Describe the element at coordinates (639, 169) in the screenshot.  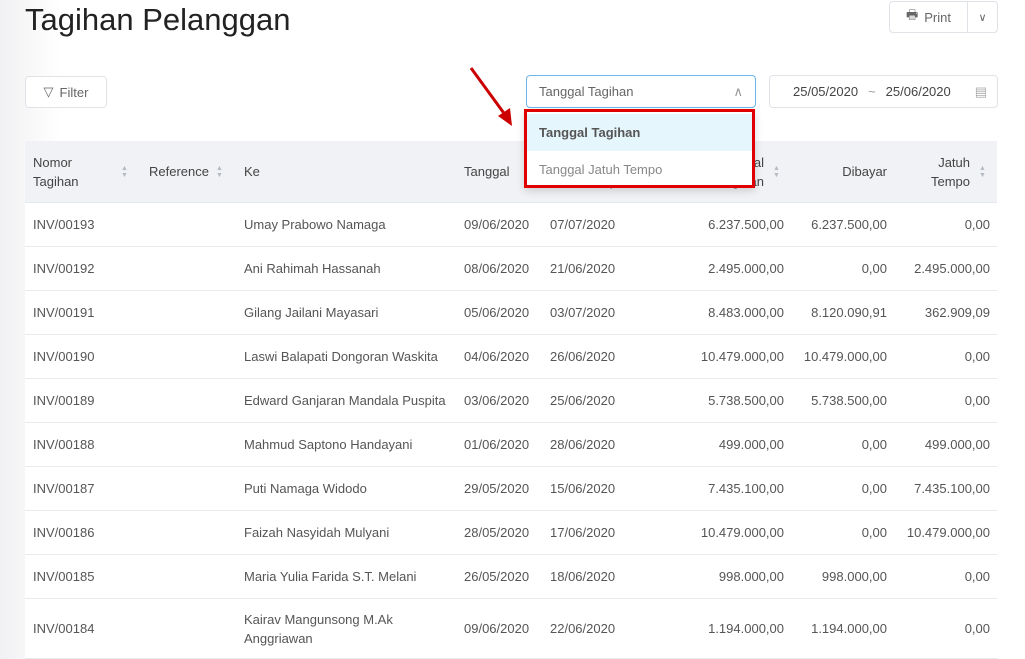
I see `option-tanggal-jatuh-tempo: Tanggal Jatuh Tempo` at that location.